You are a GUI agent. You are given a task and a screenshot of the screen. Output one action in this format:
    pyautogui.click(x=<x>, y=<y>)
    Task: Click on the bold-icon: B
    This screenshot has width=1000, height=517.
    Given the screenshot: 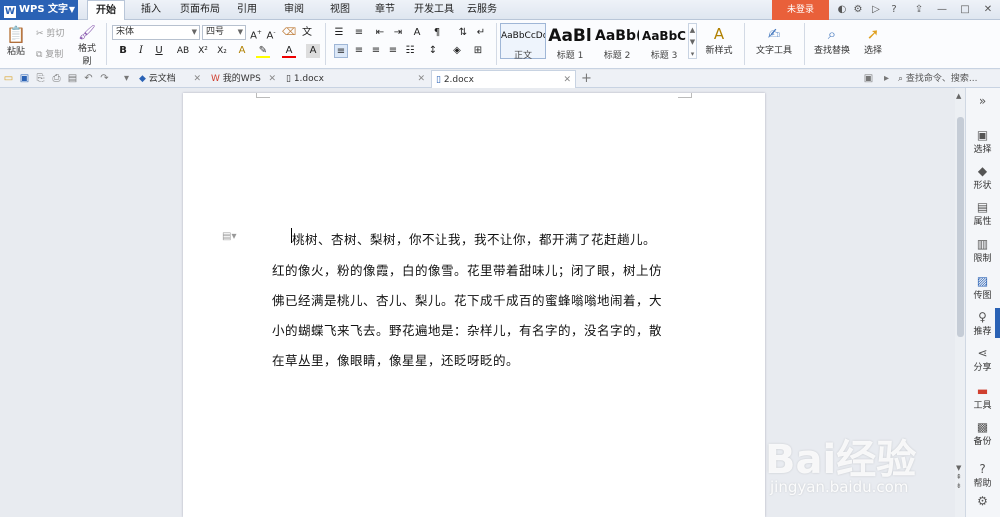 What is the action you would take?
    pyautogui.click(x=123, y=51)
    